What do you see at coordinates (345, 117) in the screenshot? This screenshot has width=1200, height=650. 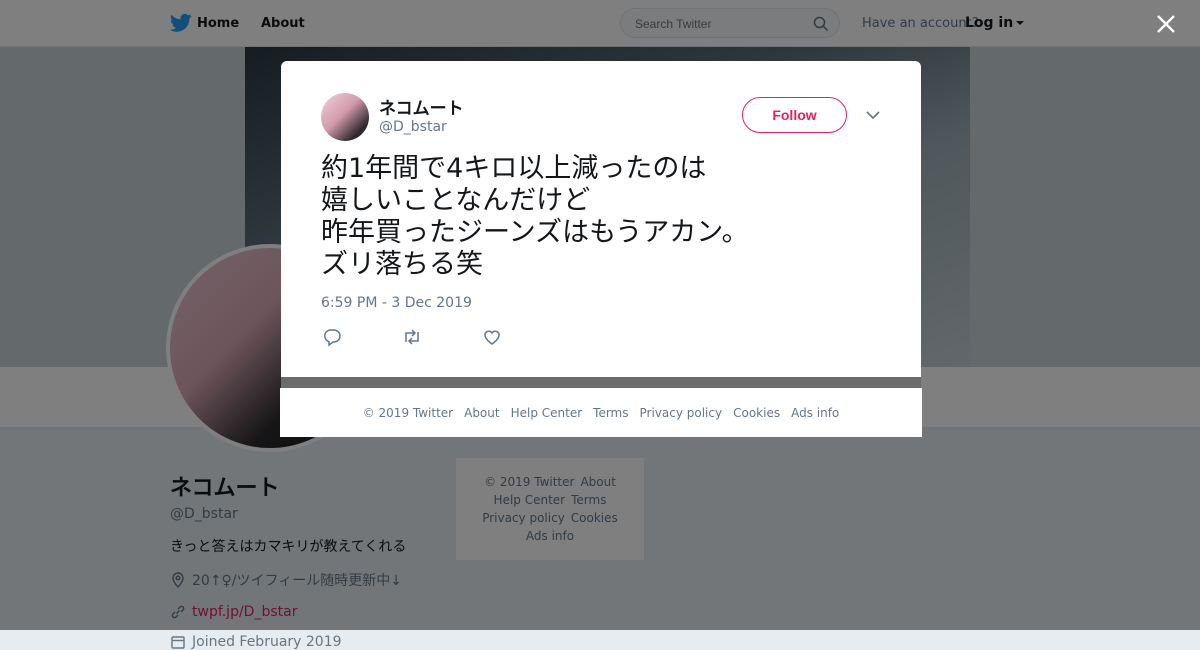 I see `tweet-author-avatar` at bounding box center [345, 117].